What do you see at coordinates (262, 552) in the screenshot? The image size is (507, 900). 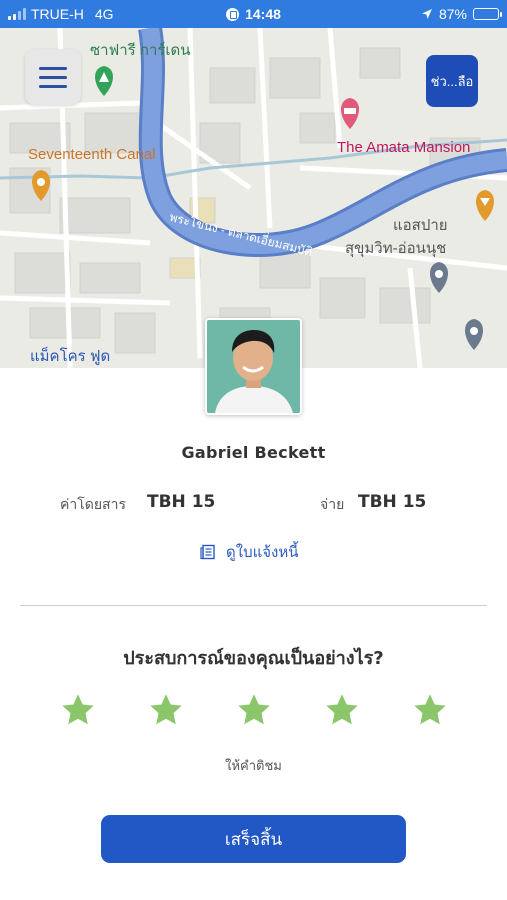 I see `view-receipt-label: ดูใบแจ้งหนี้` at bounding box center [262, 552].